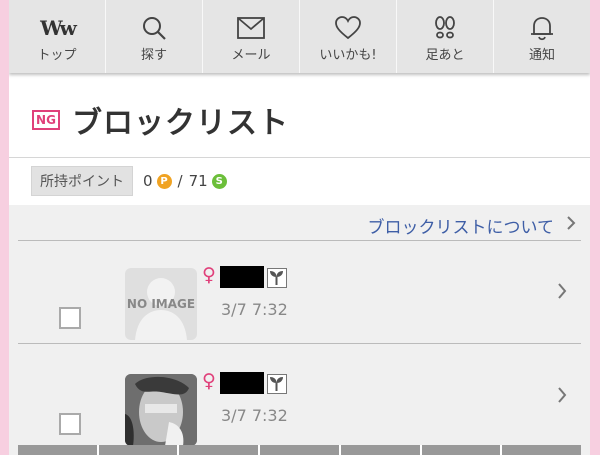 The height and width of the screenshot is (455, 600). Describe the element at coordinates (299, 343) in the screenshot. I see `list-divider` at that location.